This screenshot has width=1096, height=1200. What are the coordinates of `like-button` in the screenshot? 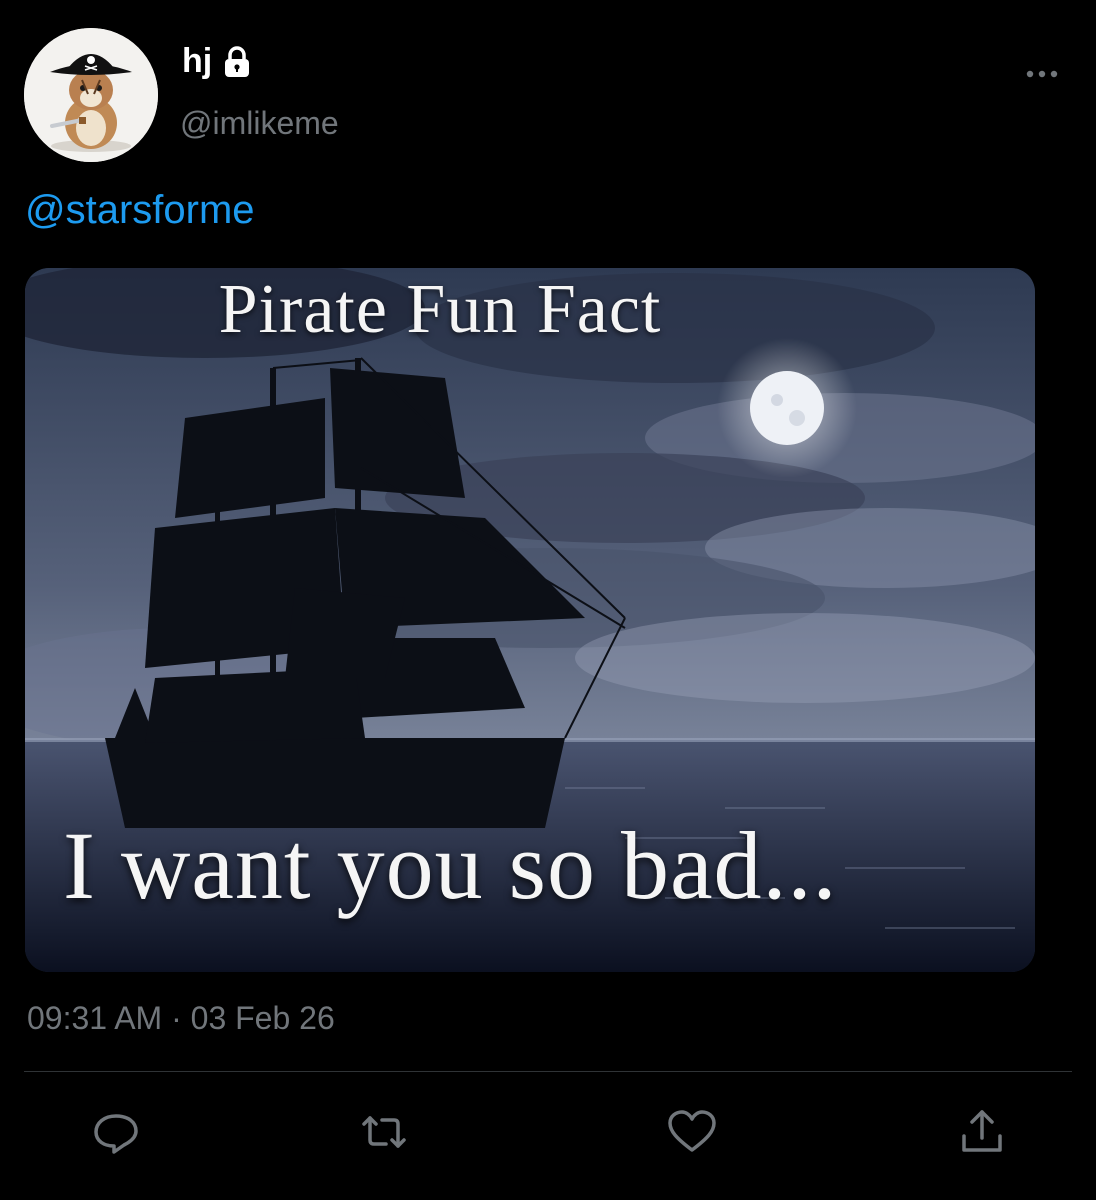 It's located at (692, 1132).